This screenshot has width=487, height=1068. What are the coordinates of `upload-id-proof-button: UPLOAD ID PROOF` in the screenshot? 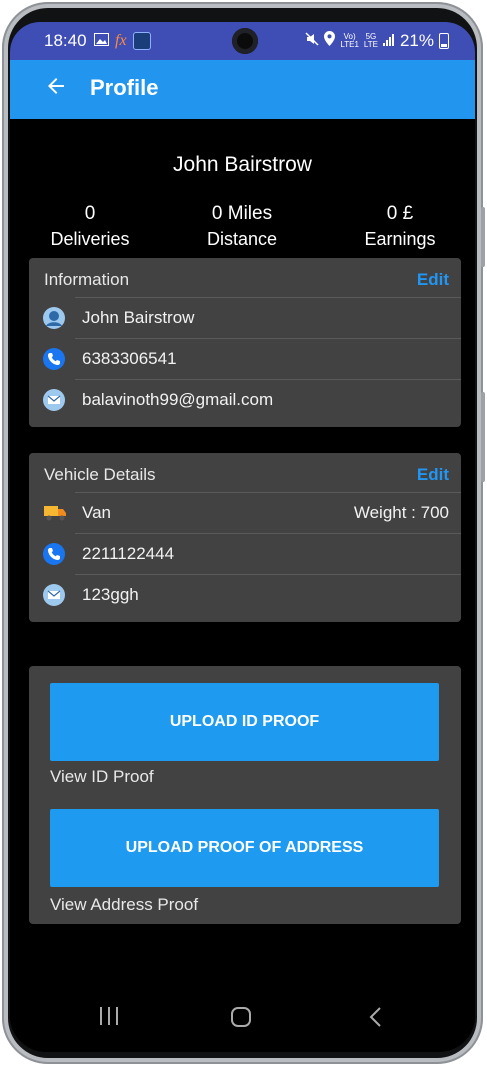 It's located at (244, 722).